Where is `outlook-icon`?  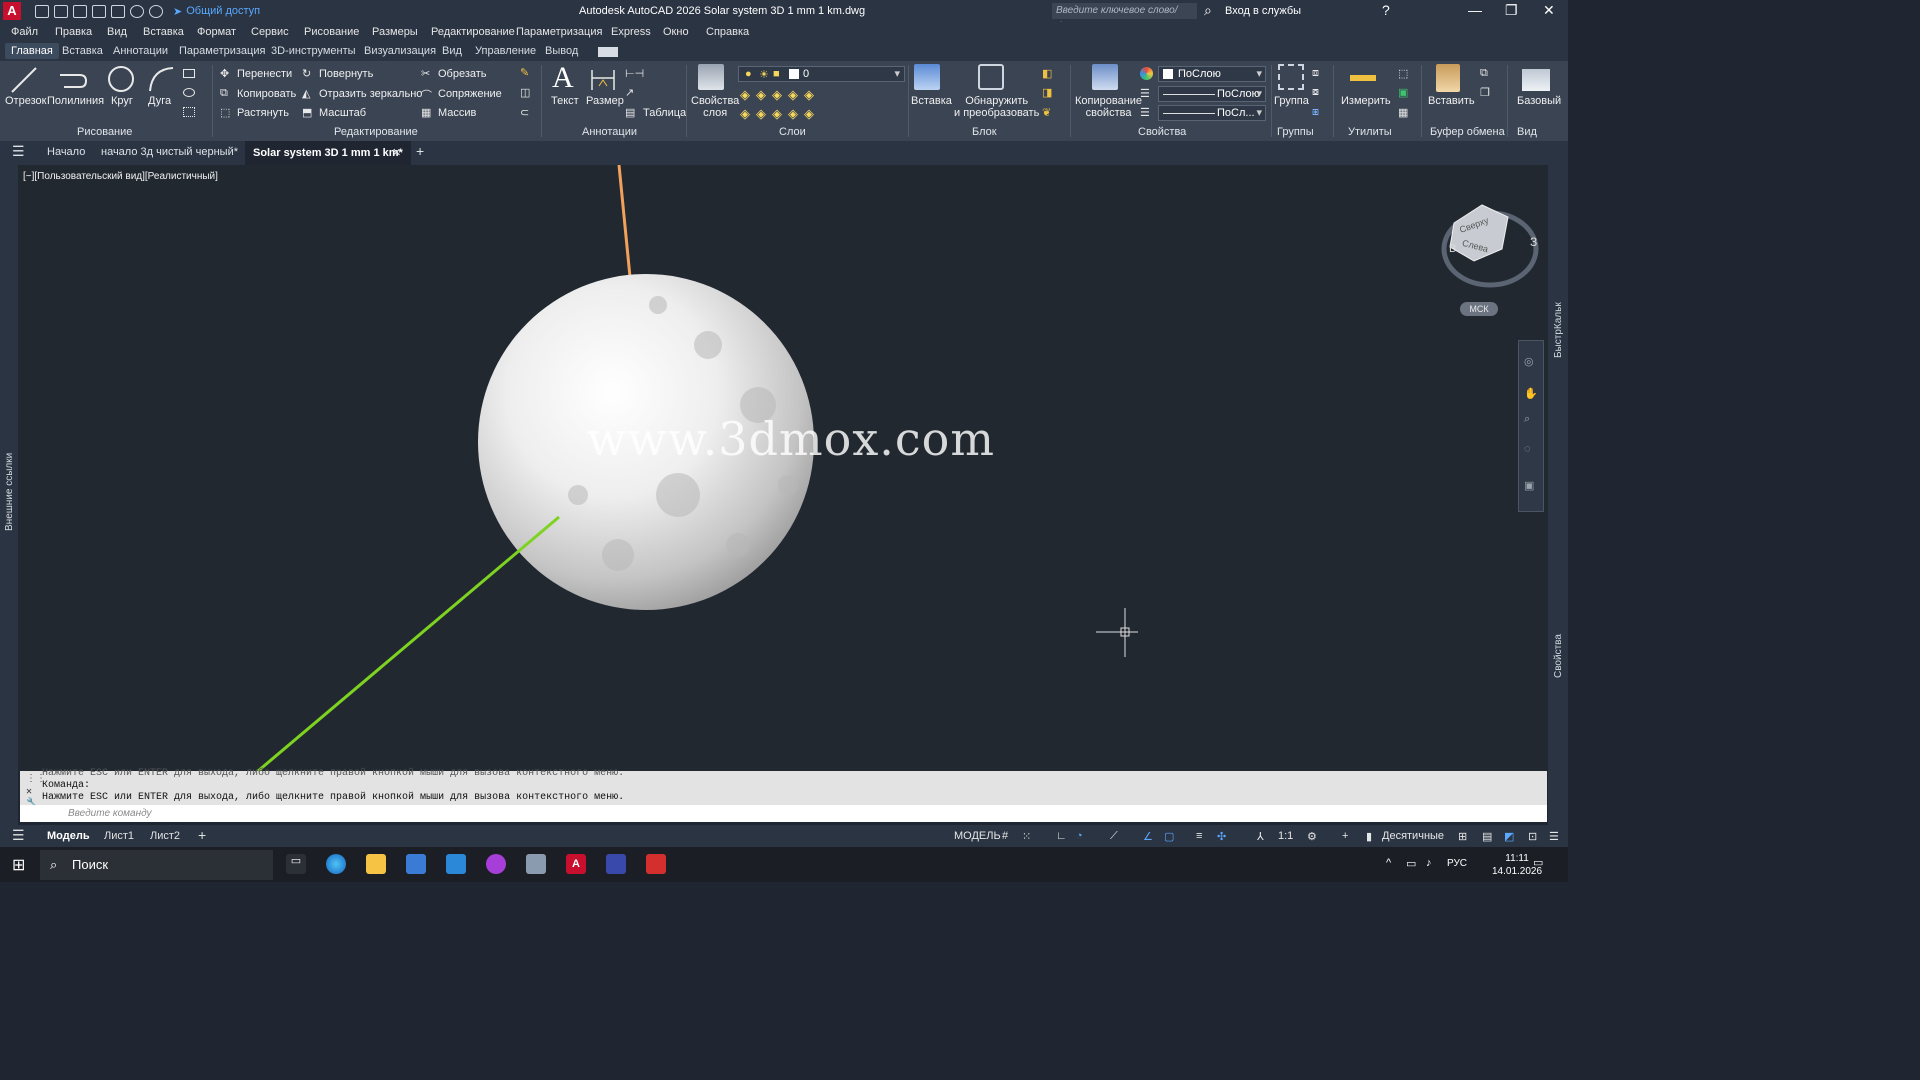 outlook-icon is located at coordinates (456, 864).